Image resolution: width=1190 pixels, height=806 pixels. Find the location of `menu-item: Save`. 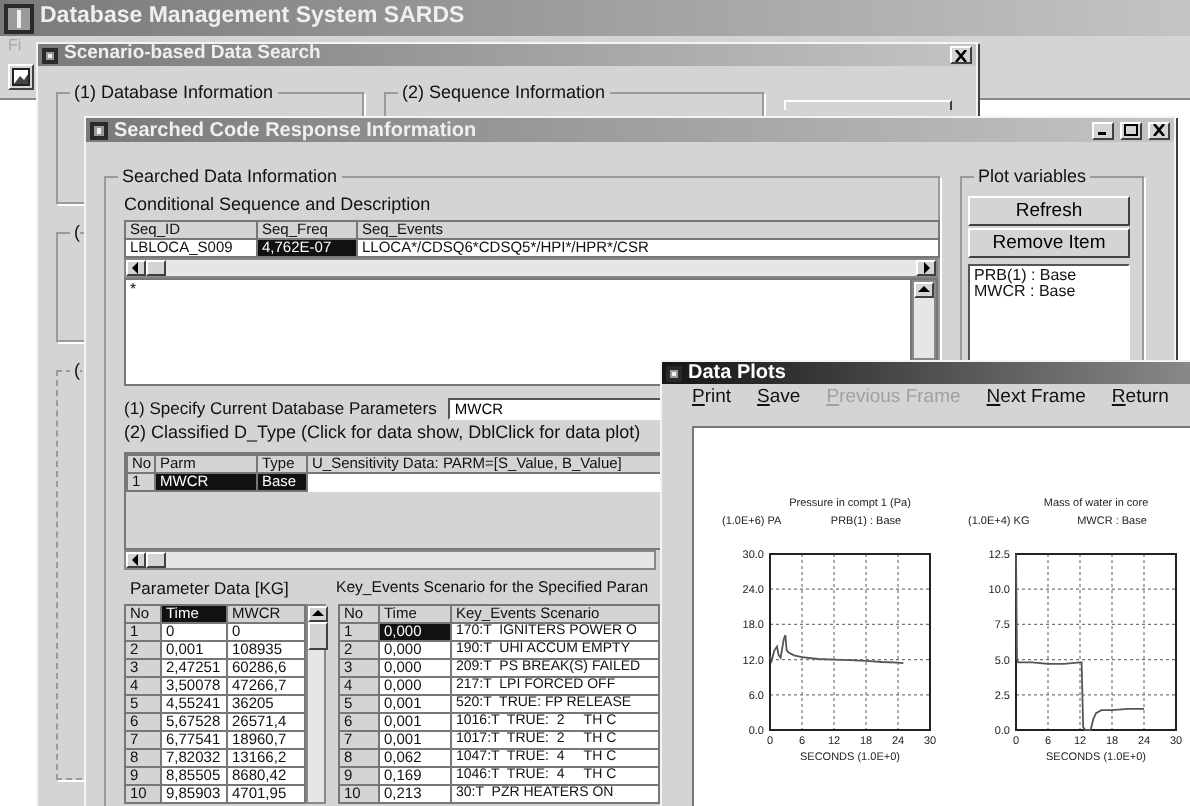

menu-item: Save is located at coordinates (779, 398).